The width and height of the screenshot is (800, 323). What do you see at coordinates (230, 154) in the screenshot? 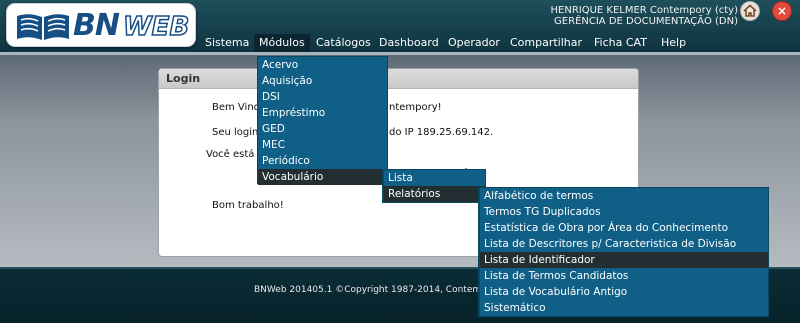
I see `status-text-left: Você está` at bounding box center [230, 154].